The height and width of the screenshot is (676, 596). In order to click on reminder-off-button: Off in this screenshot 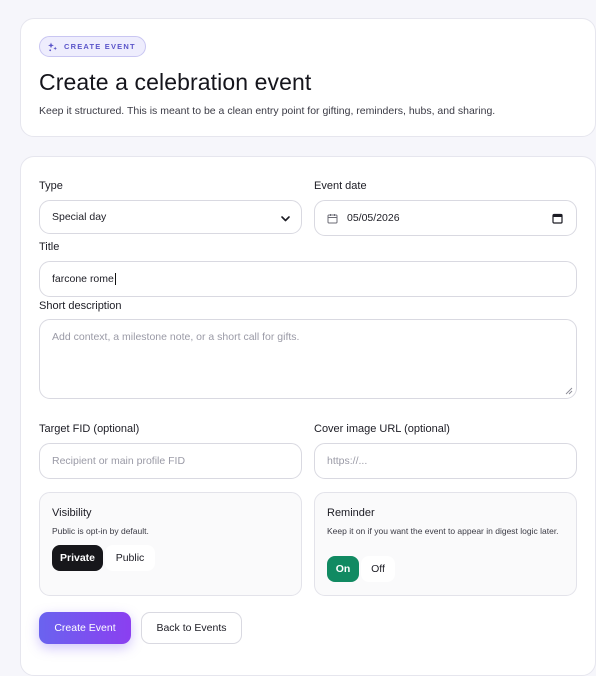, I will do `click(378, 569)`.